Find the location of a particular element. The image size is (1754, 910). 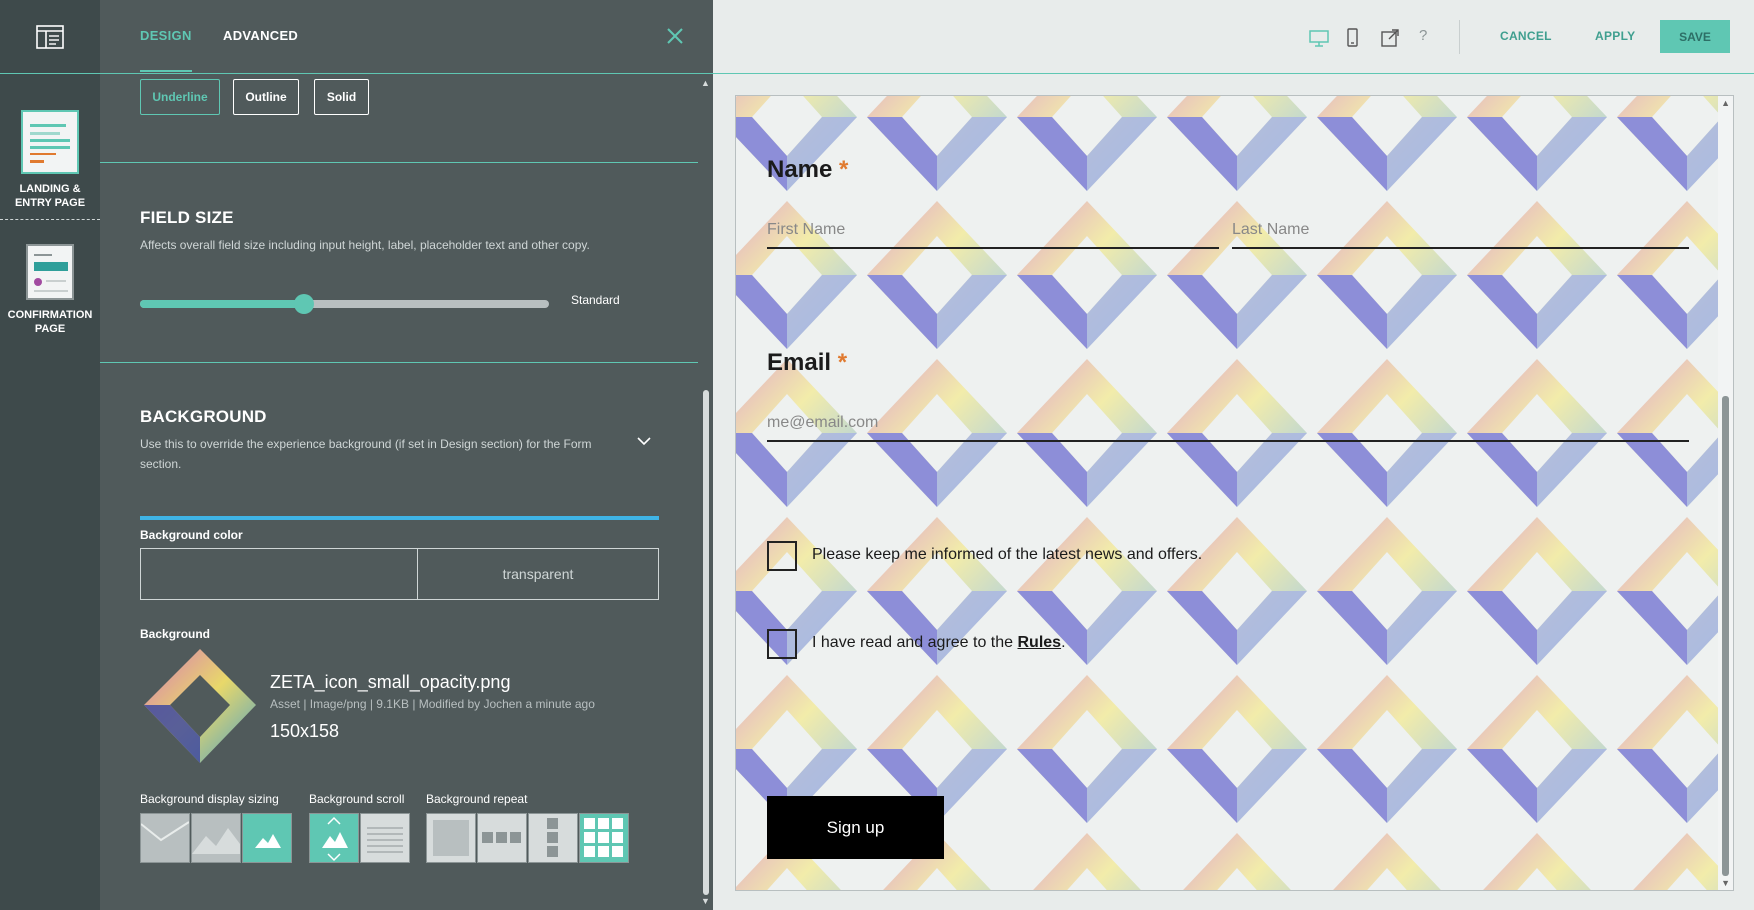

background-color-field: transparent is located at coordinates (399, 574).